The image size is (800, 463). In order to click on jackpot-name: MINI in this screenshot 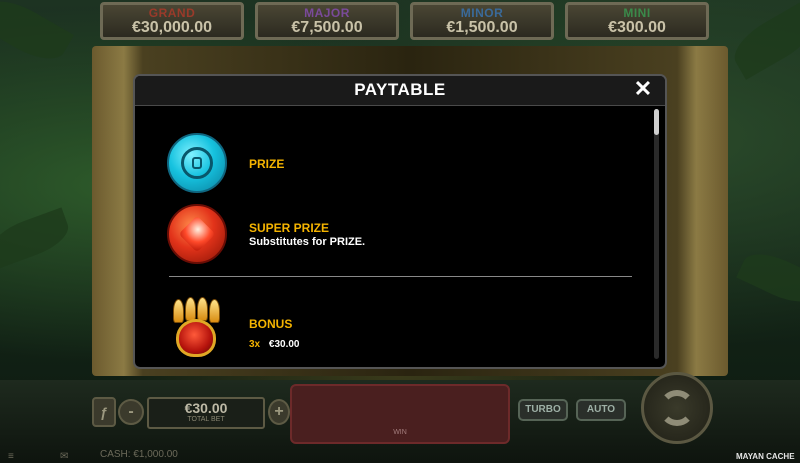, I will do `click(637, 13)`.